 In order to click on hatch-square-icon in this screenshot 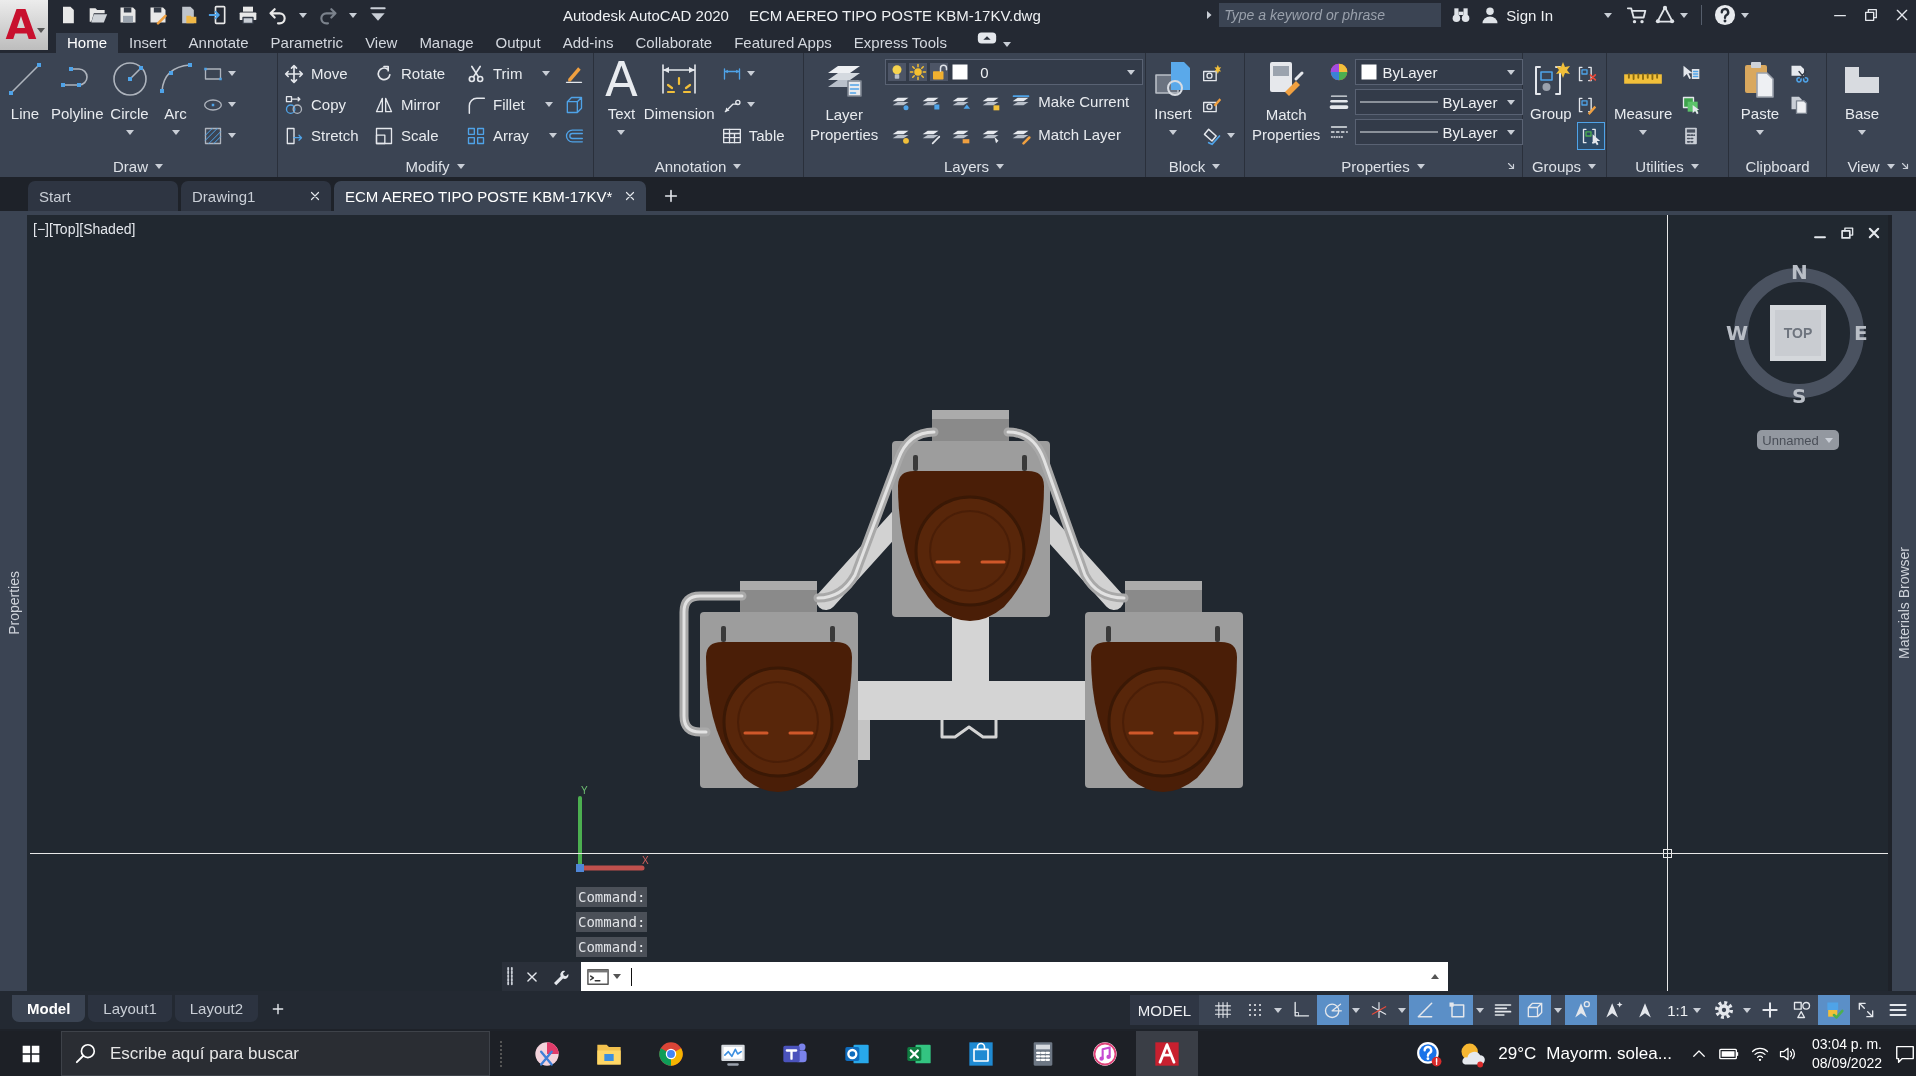, I will do `click(212, 135)`.